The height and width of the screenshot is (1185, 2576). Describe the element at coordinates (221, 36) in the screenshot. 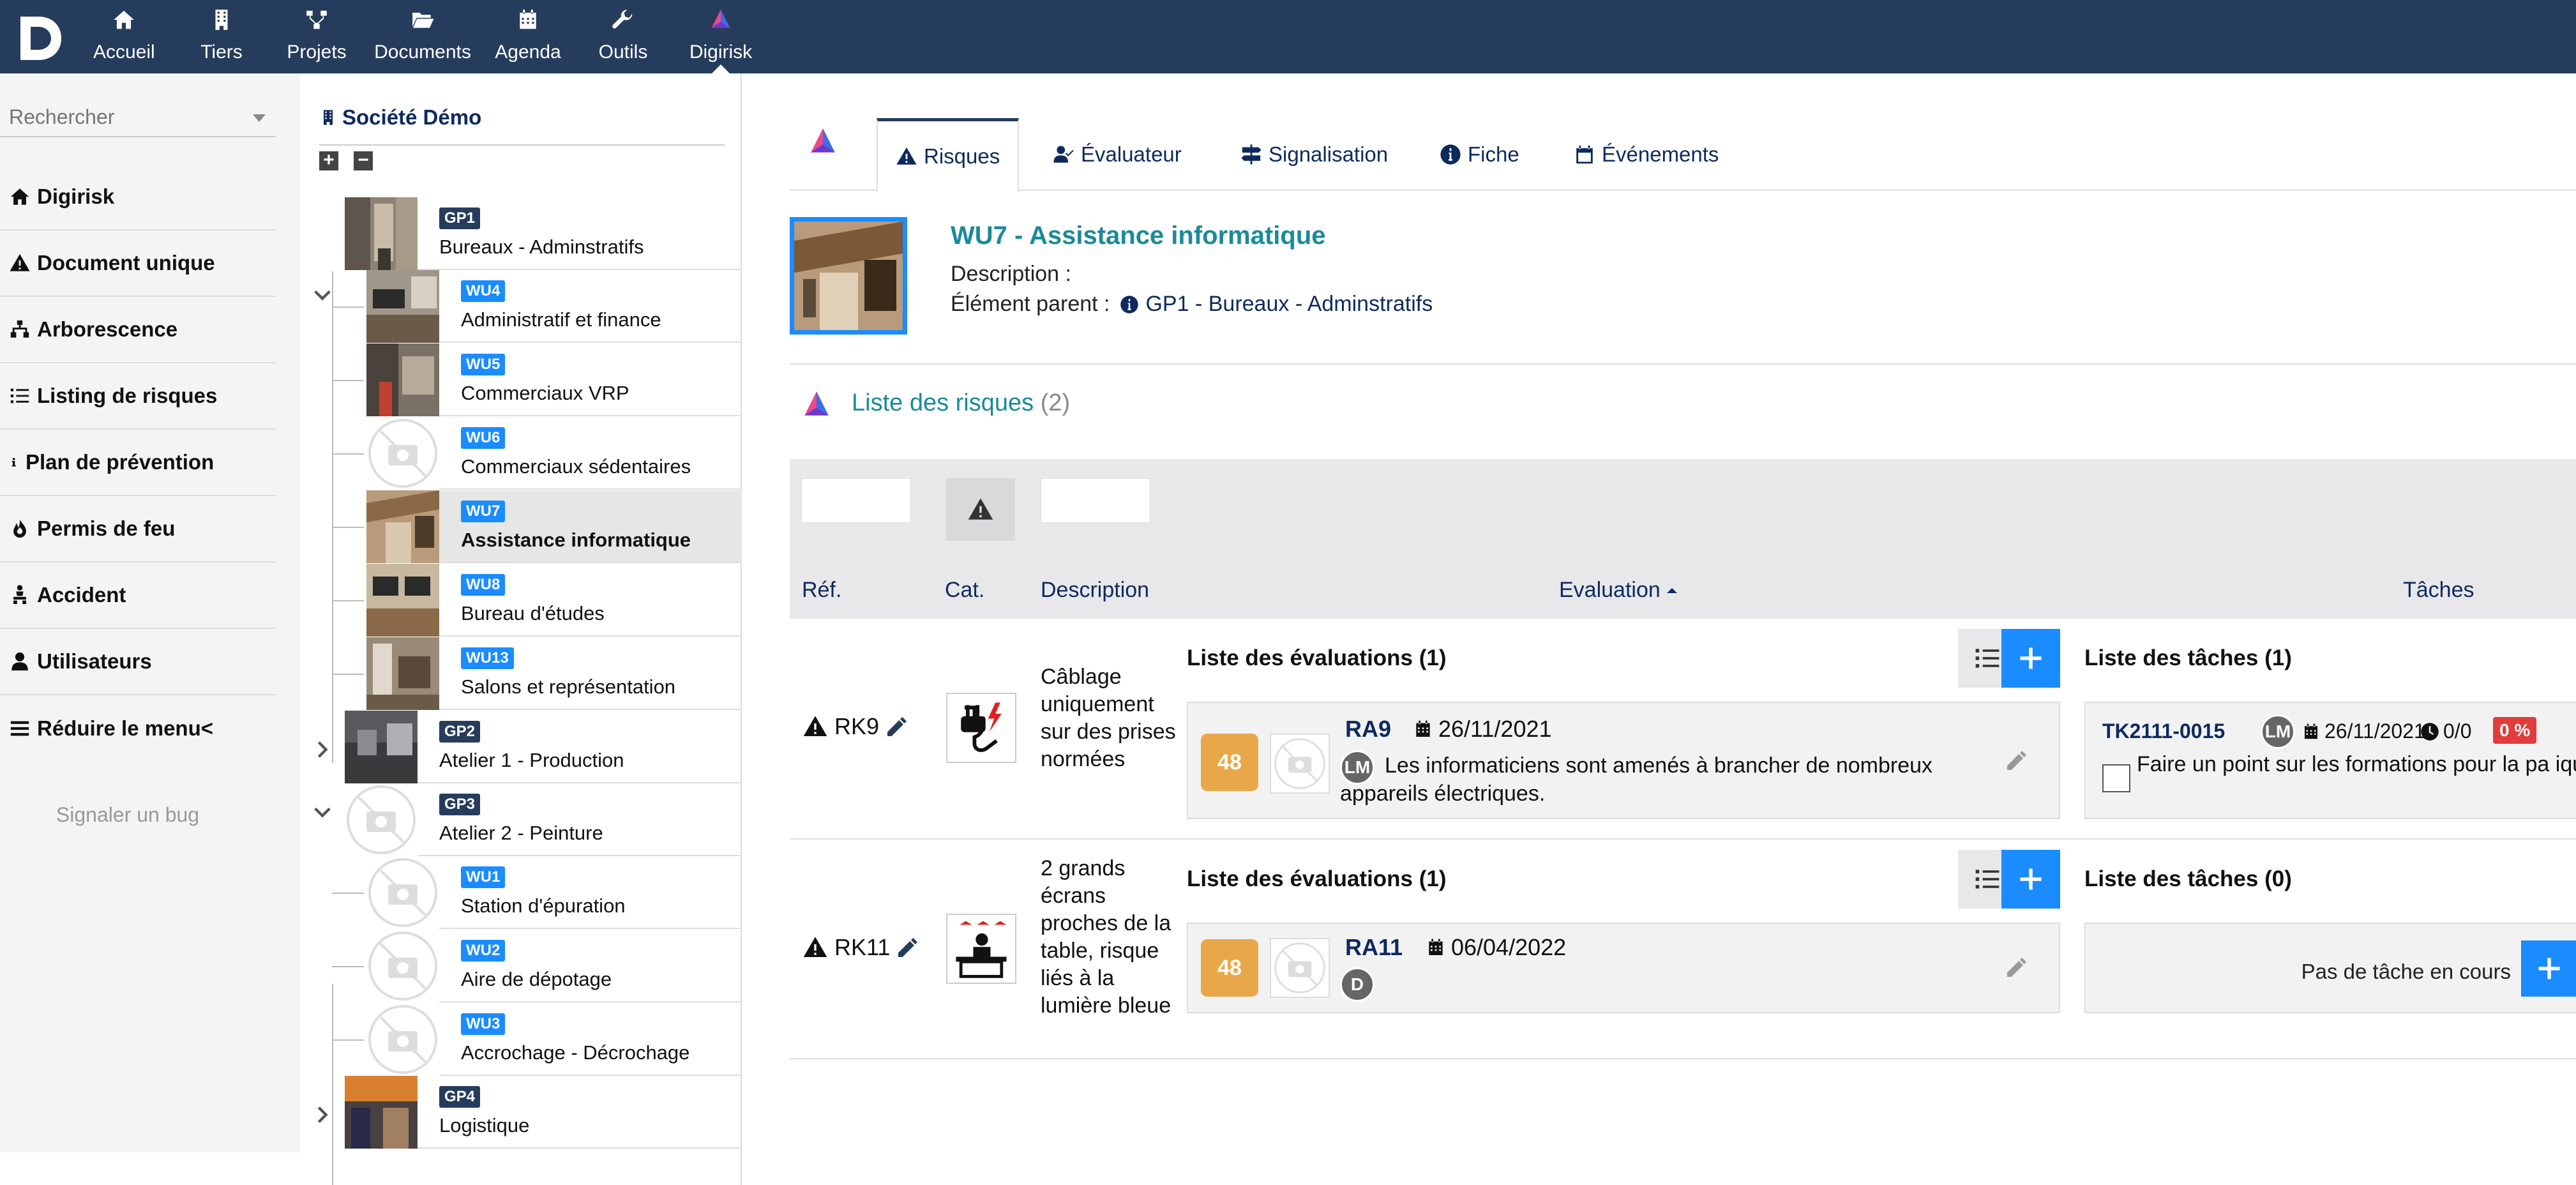

I see `nav-tiers: Tiers` at that location.